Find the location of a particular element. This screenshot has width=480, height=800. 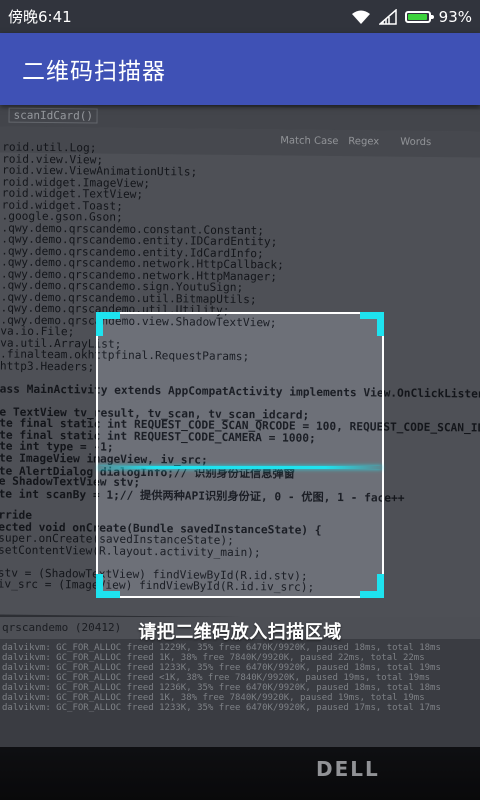

status-time: 傍晚6:41 is located at coordinates (40, 17).